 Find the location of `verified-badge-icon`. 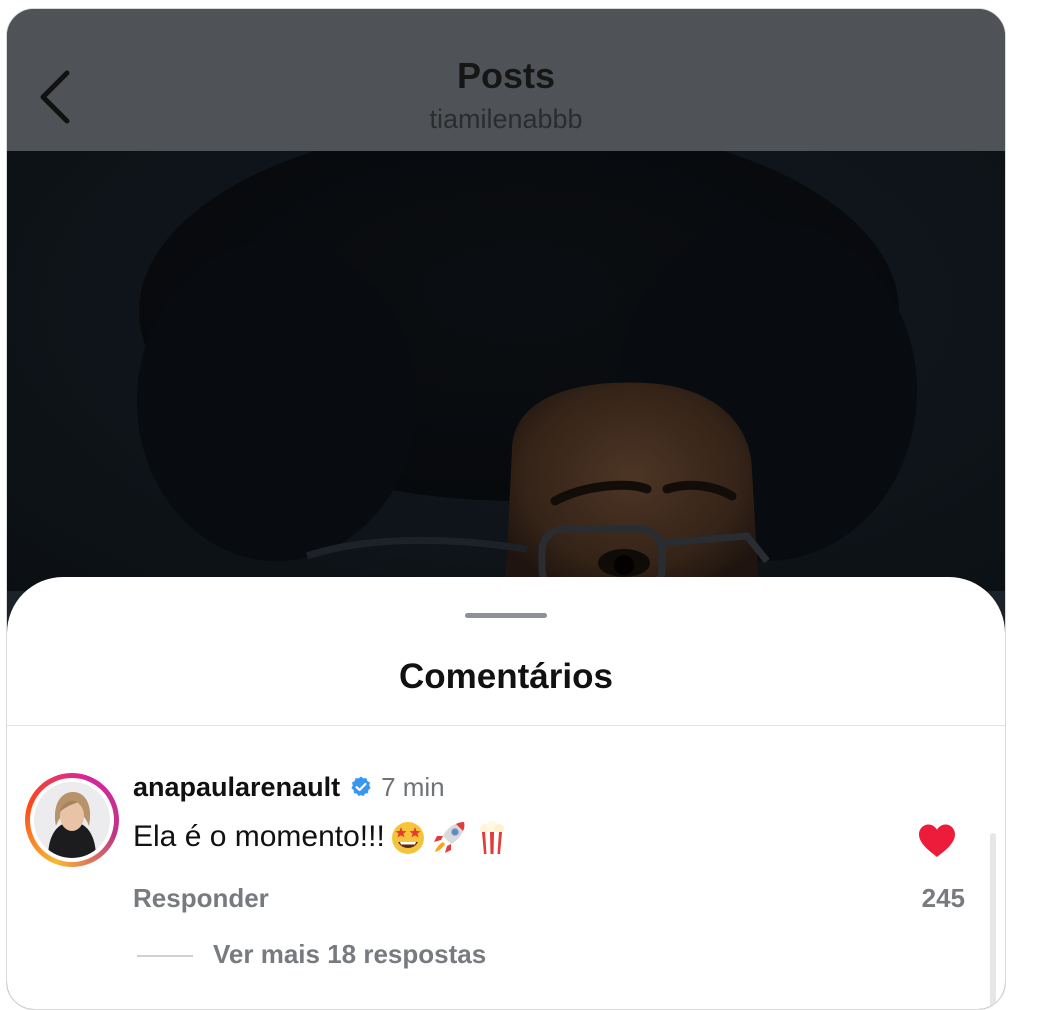

verified-badge-icon is located at coordinates (361, 786).